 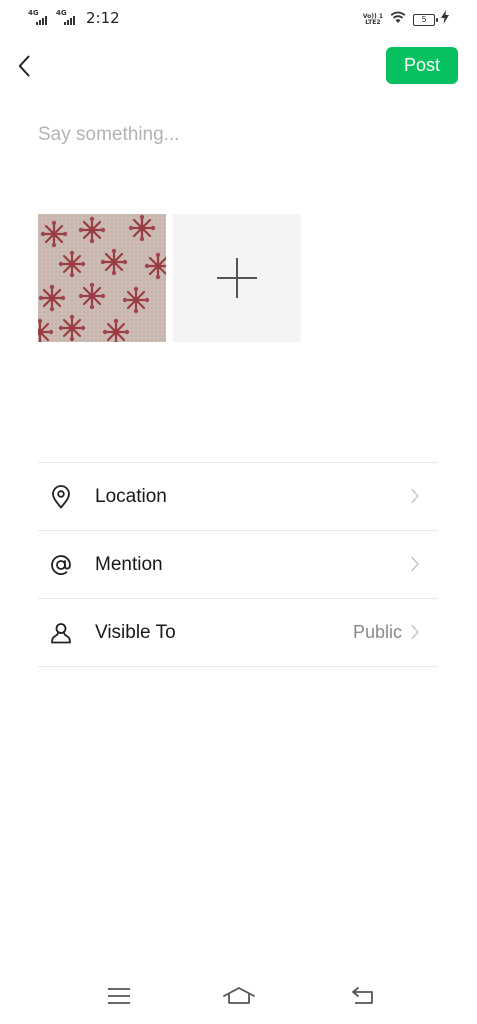 I want to click on location-label: Location, so click(x=131, y=496).